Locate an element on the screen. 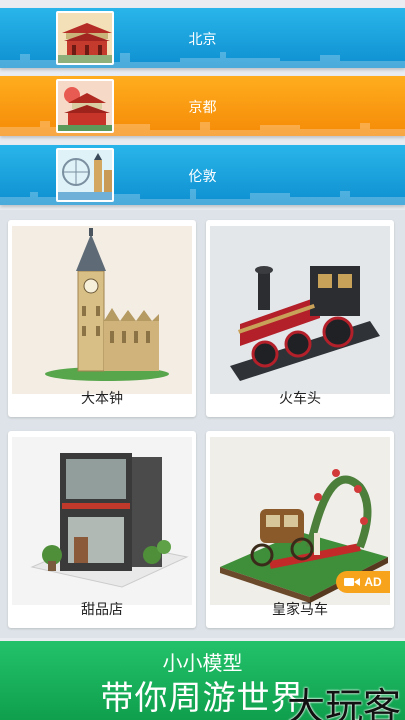 Image resolution: width=405 pixels, height=720 pixels. model-card-dessert-shop: 甜品店 is located at coordinates (102, 529).